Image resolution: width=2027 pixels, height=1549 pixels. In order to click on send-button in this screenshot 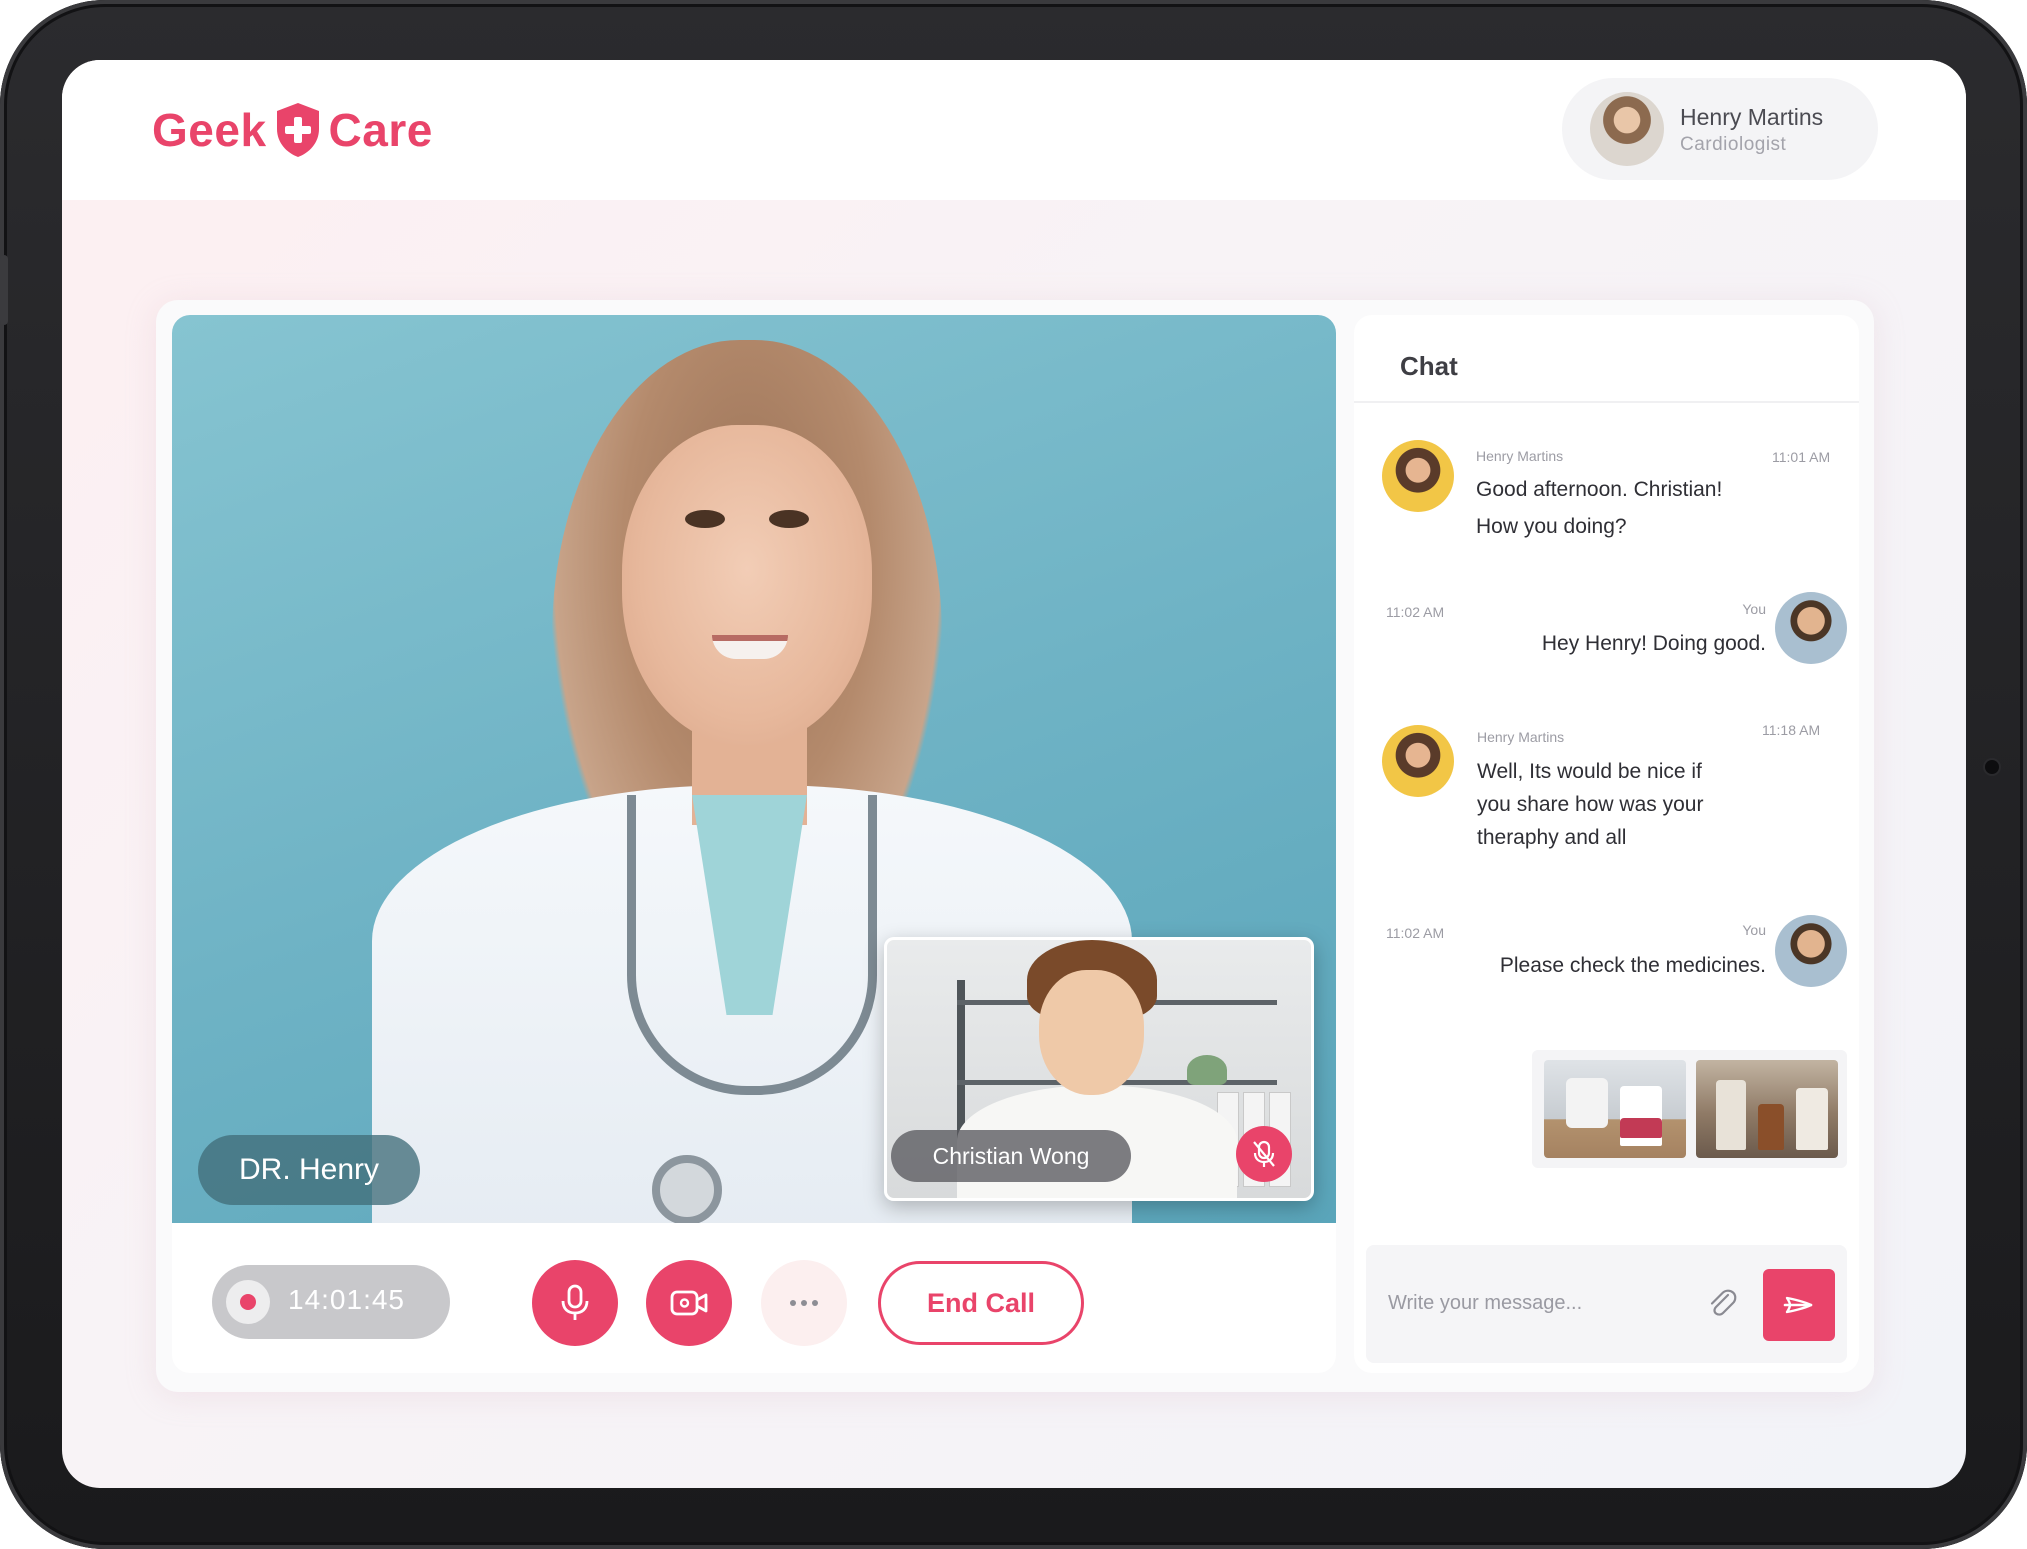, I will do `click(1799, 1305)`.